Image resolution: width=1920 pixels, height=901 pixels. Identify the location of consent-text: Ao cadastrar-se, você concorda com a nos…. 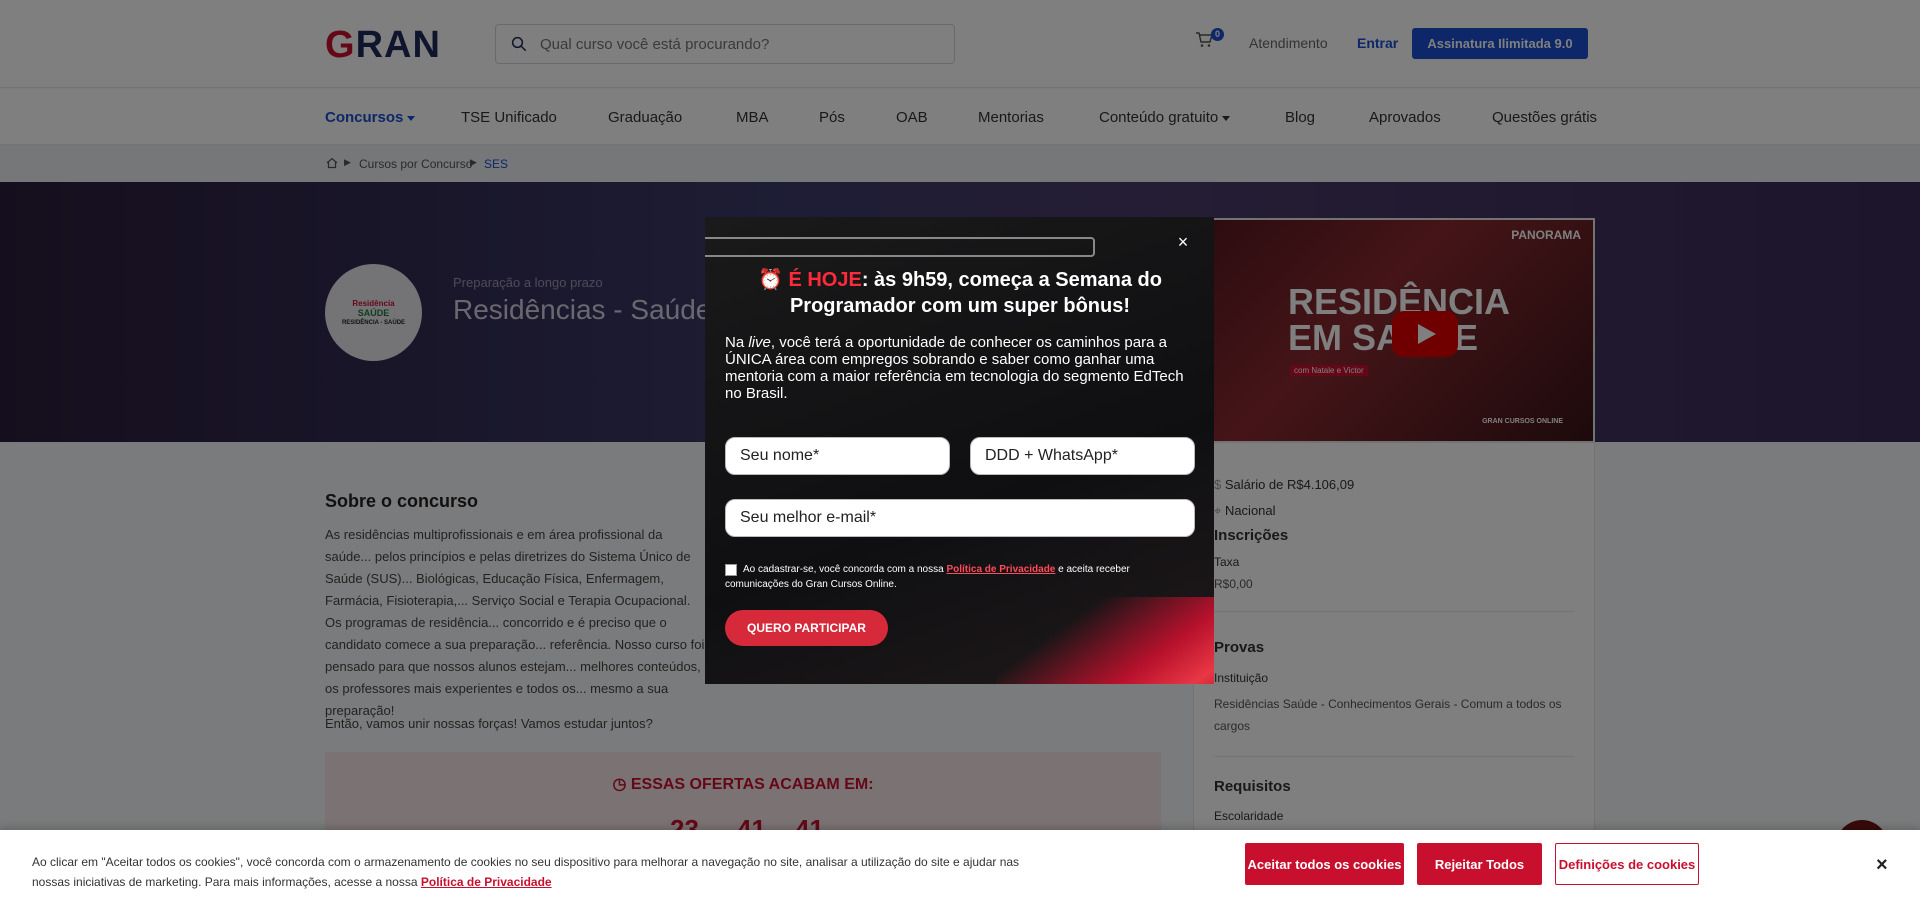
(927, 577).